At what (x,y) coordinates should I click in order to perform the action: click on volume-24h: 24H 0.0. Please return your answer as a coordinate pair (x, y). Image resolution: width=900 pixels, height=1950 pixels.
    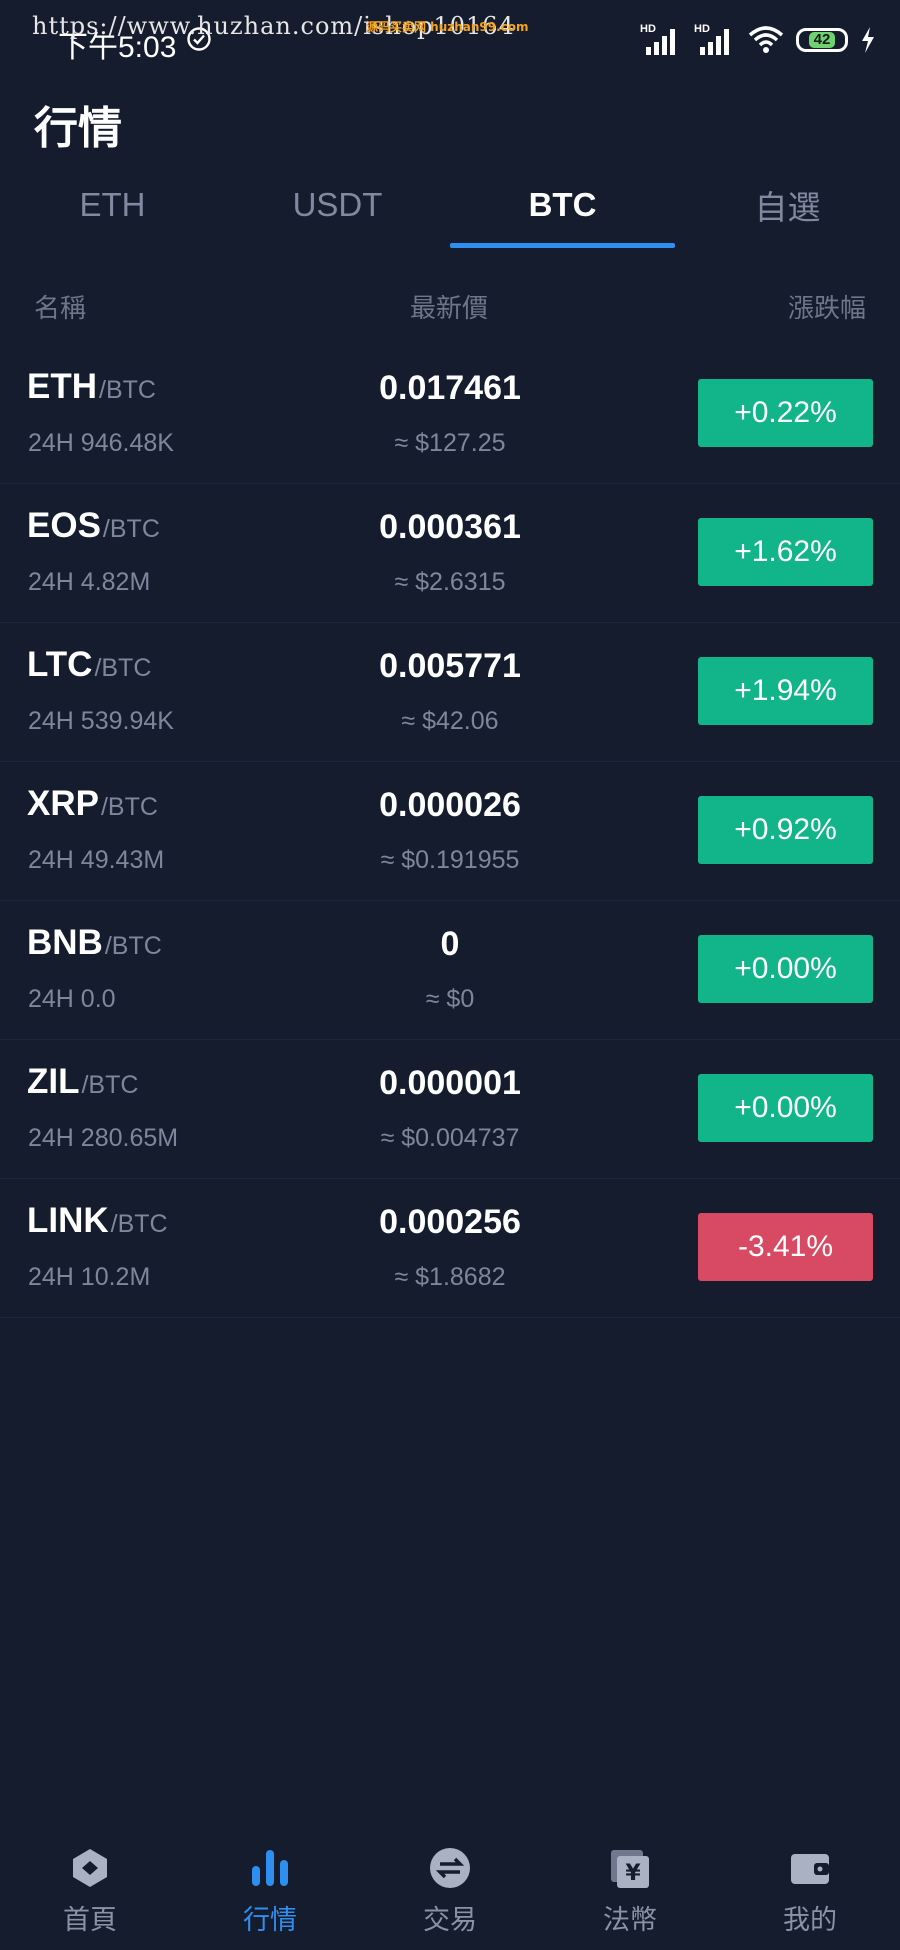
    Looking at the image, I should click on (72, 999).